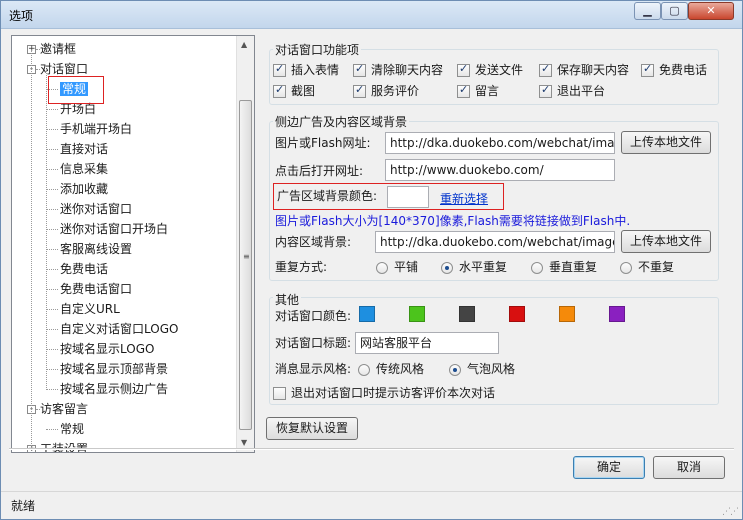 The width and height of the screenshot is (743, 520). I want to click on window-title-input: 网站客服平台, so click(427, 343).